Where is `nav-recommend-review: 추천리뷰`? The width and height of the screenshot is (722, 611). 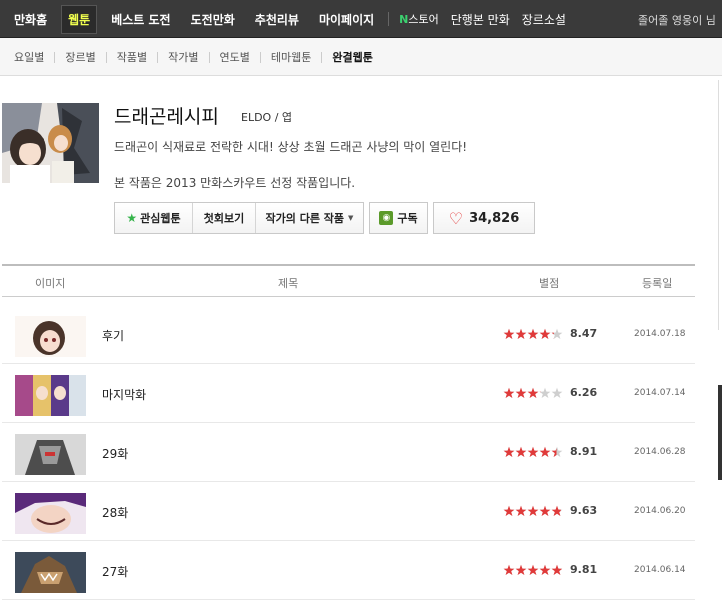
nav-recommend-review: 추천리뷰 is located at coordinates (277, 19).